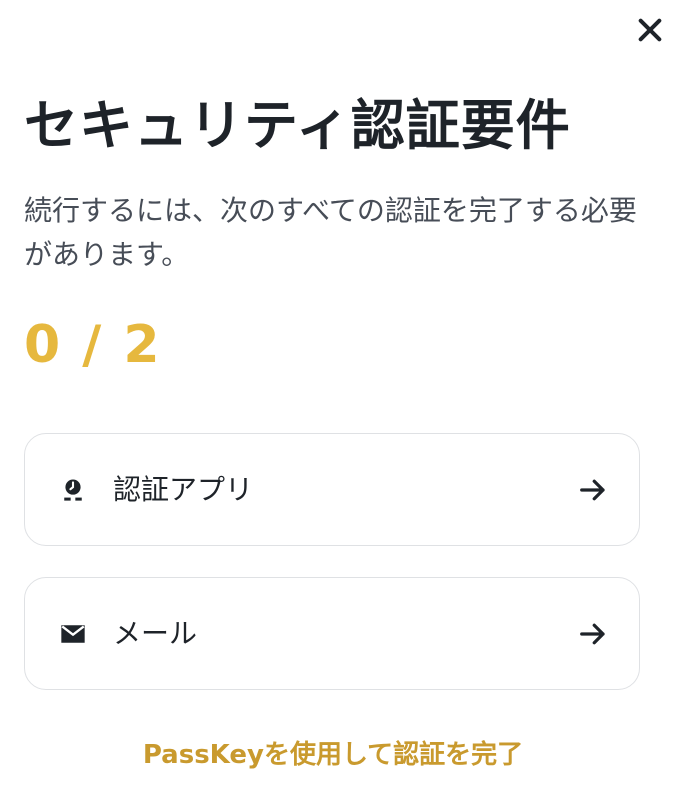 This screenshot has height=800, width=686. Describe the element at coordinates (330, 232) in the screenshot. I see `page-subtitle: 続行するには、次のすべての認証を完了する必要があります。` at that location.